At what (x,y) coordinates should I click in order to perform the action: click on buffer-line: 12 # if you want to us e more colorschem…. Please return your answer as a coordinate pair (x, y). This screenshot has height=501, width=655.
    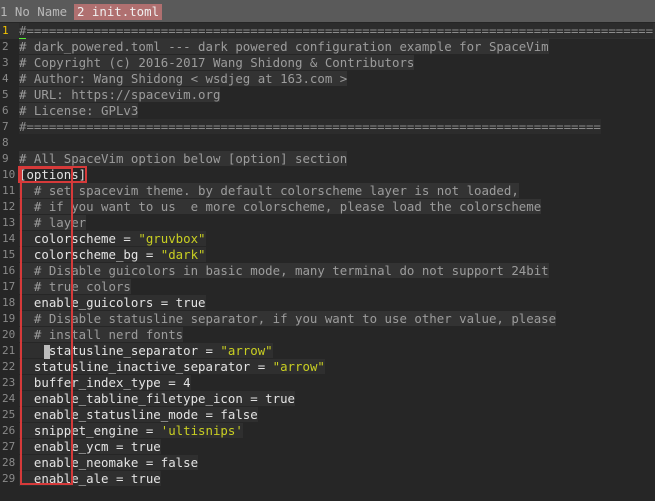
    Looking at the image, I should click on (327, 207).